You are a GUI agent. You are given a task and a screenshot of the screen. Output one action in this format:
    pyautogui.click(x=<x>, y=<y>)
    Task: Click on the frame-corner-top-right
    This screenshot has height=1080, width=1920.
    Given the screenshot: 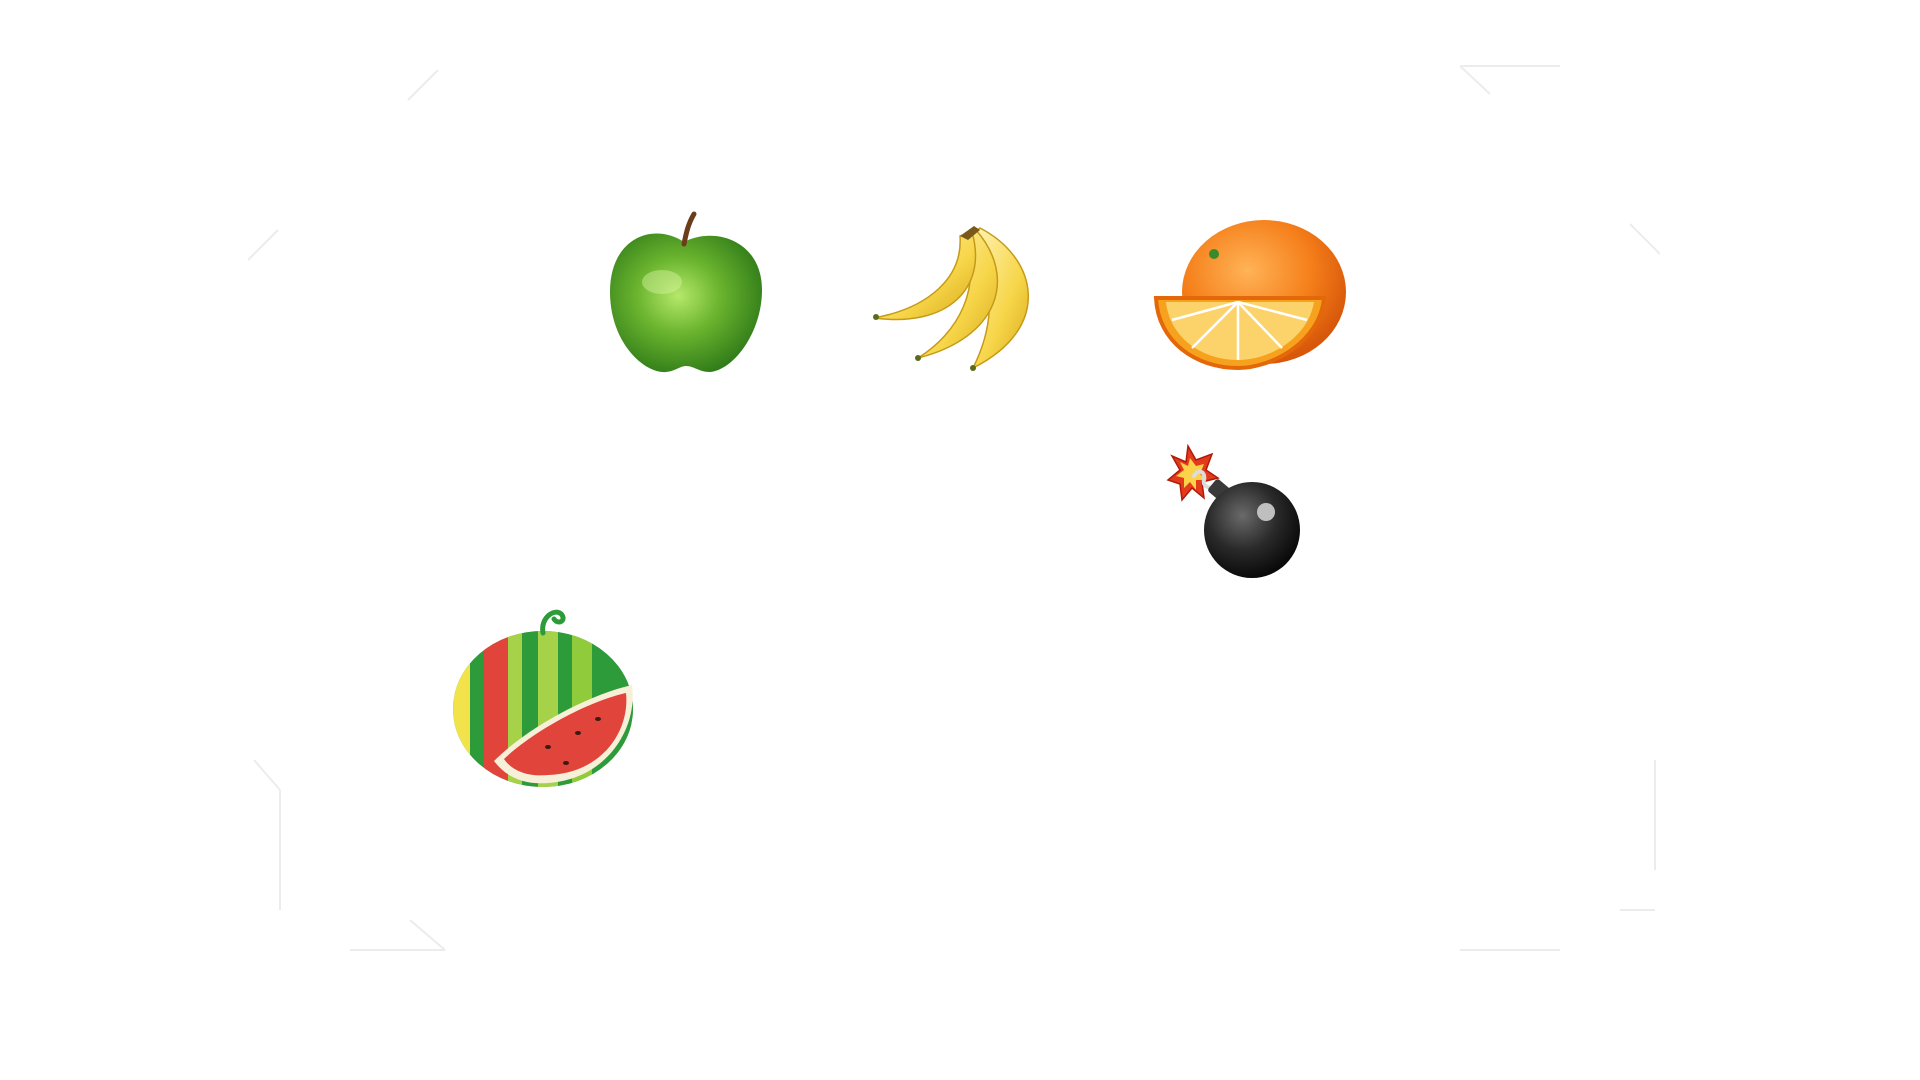 What is the action you would take?
    pyautogui.click(x=1560, y=160)
    